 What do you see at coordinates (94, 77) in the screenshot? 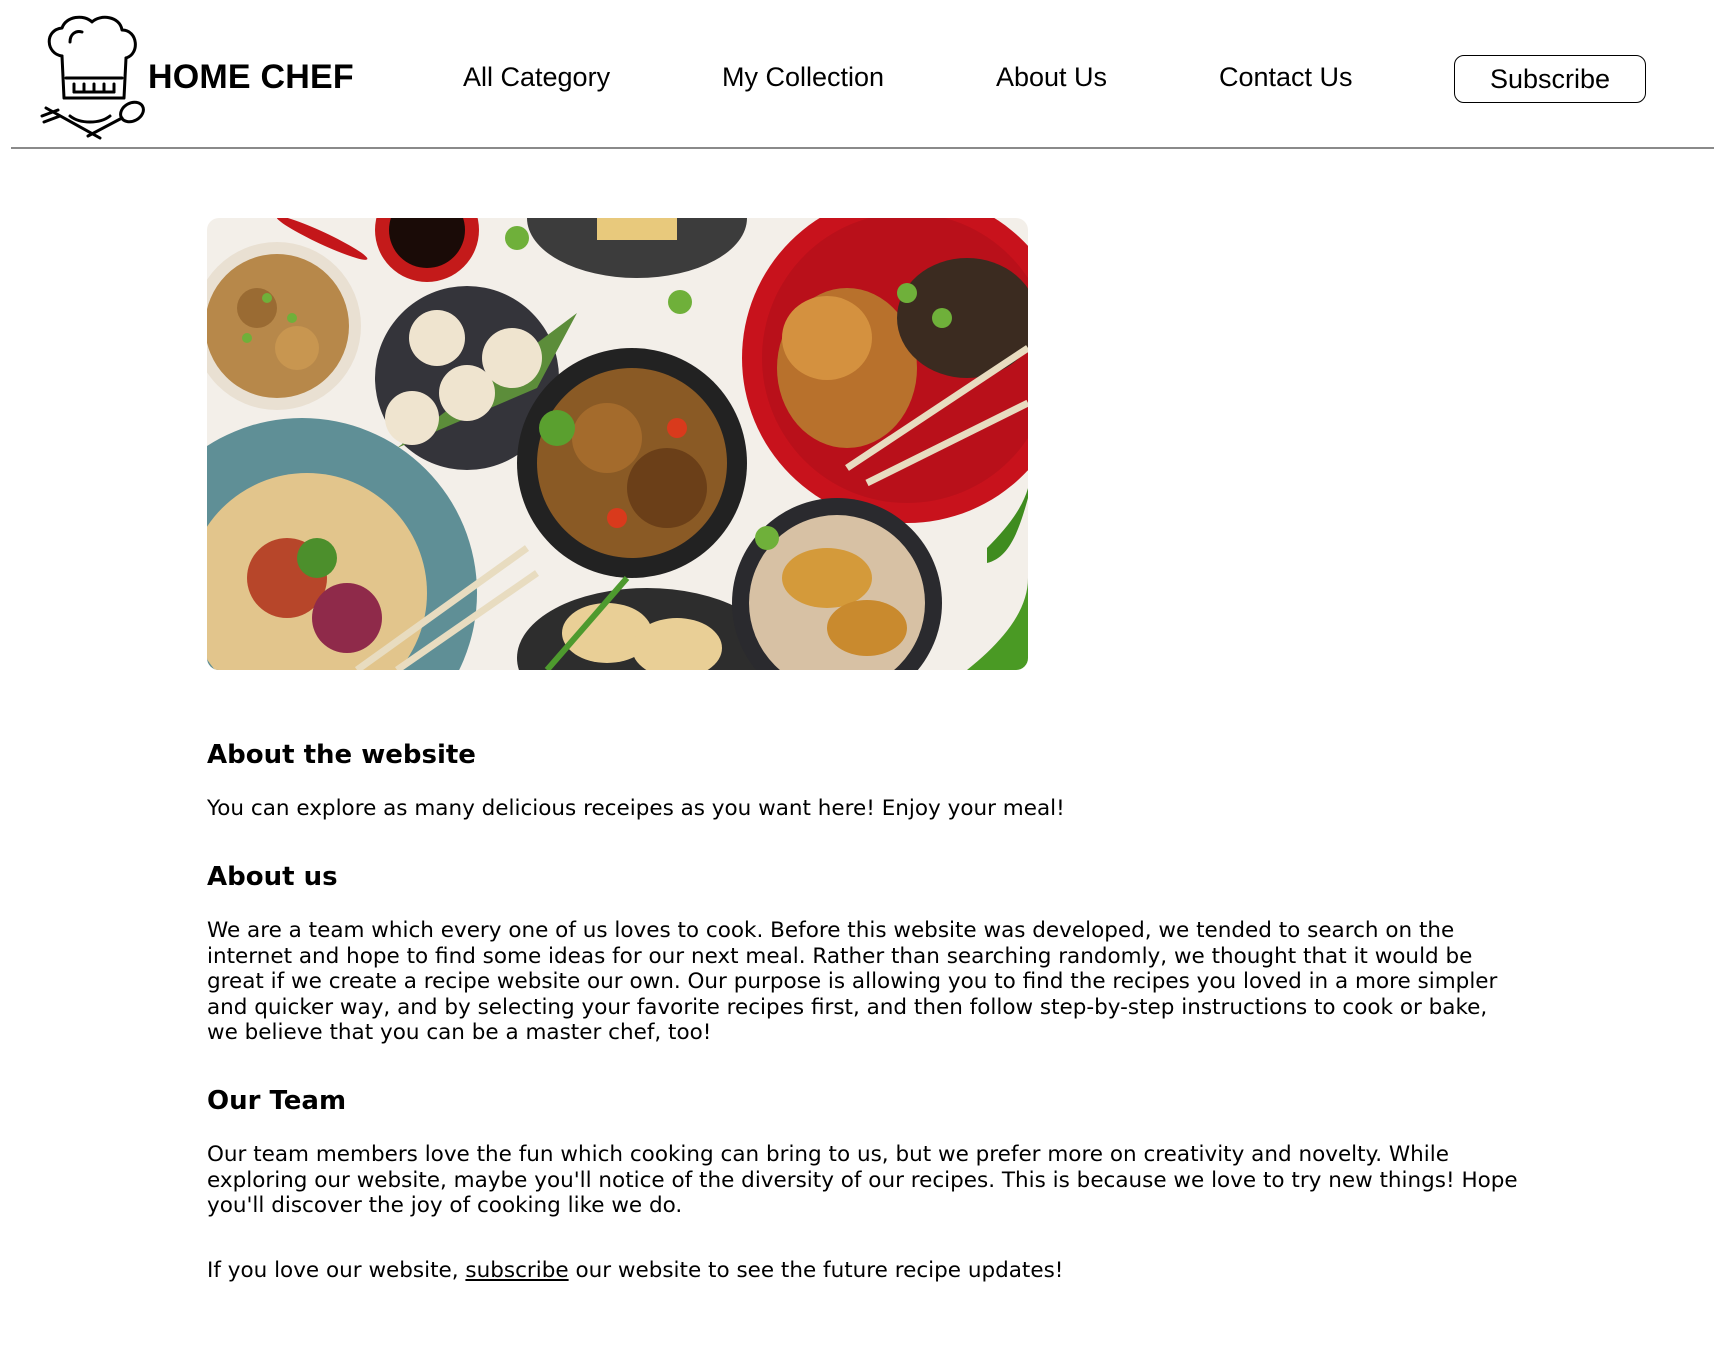
I see `chef-hat-utensils-icon` at bounding box center [94, 77].